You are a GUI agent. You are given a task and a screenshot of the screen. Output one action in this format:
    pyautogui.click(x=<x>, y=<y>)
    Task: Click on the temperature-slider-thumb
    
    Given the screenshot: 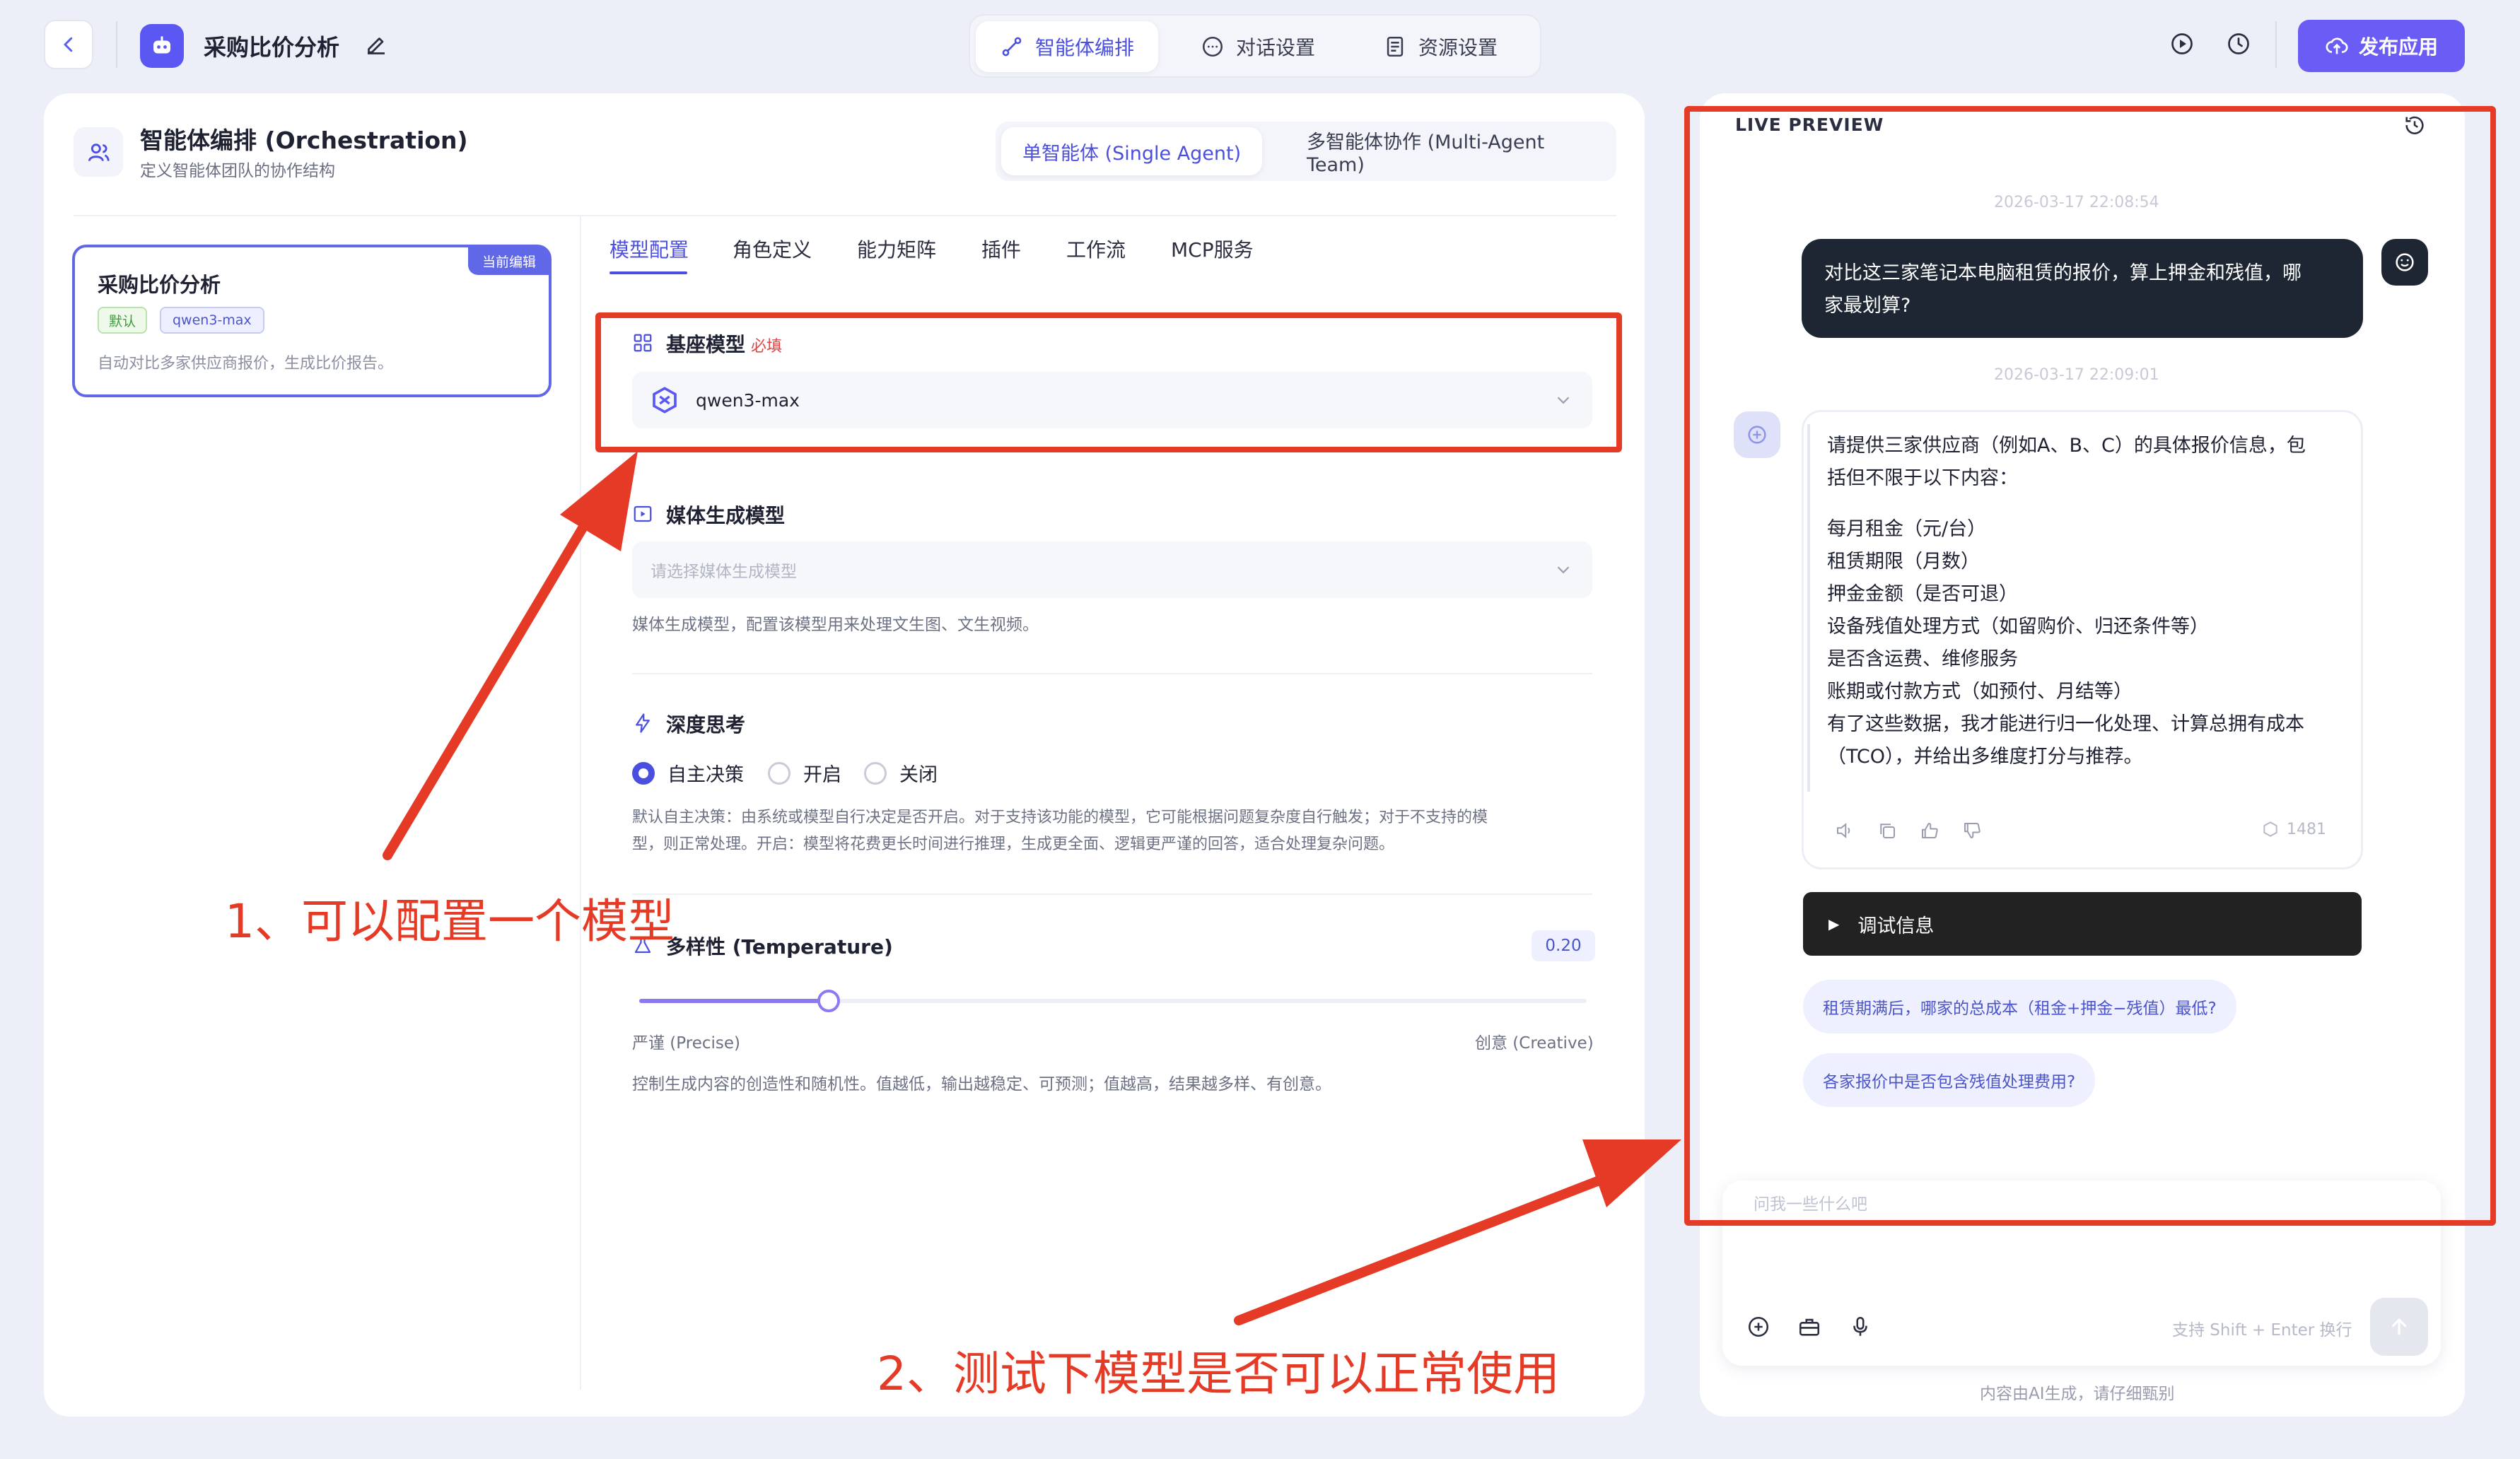 What is the action you would take?
    pyautogui.click(x=828, y=1001)
    